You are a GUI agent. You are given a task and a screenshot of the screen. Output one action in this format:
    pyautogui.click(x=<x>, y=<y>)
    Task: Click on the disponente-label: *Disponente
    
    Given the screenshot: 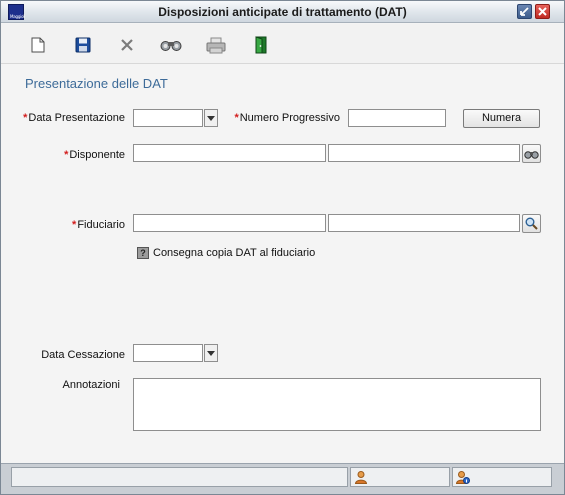 What is the action you would take?
    pyautogui.click(x=94, y=155)
    